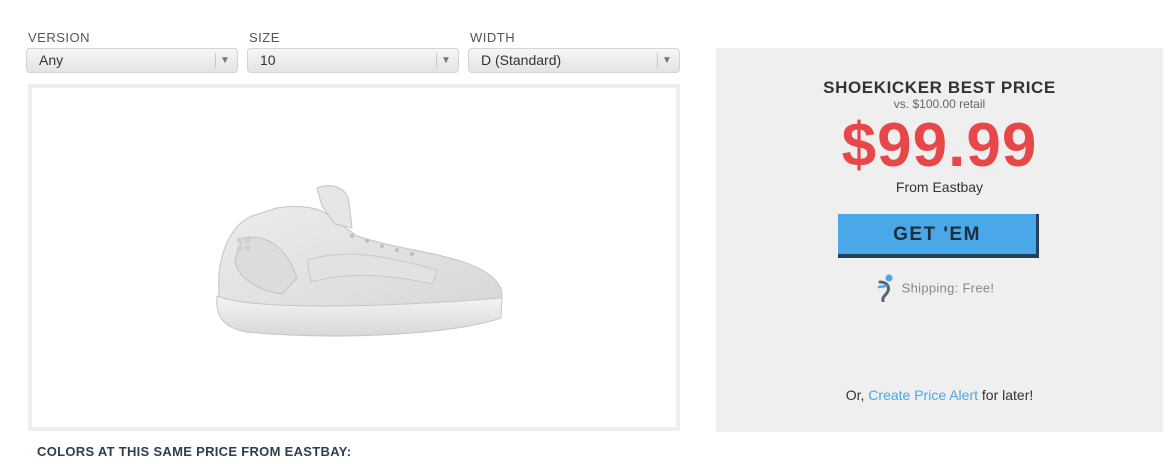  I want to click on version-select: Any ▼, so click(132, 60).